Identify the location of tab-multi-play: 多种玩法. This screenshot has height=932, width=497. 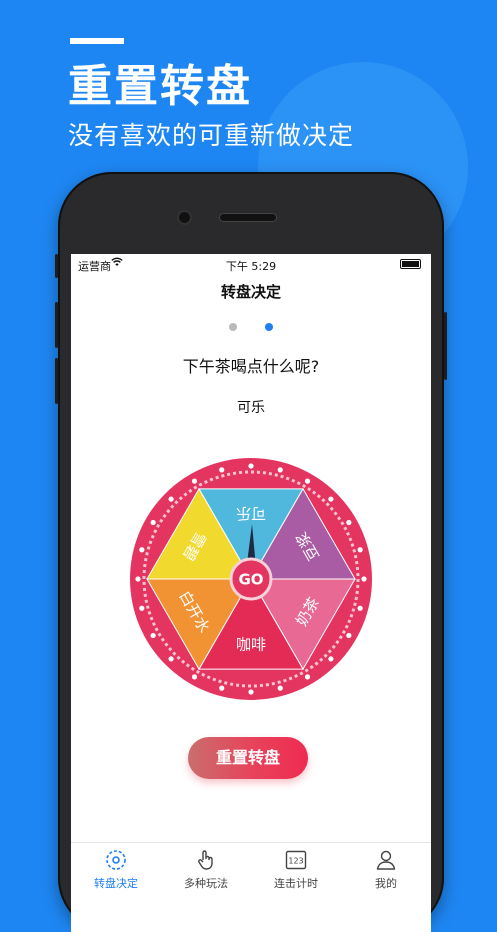
(206, 867).